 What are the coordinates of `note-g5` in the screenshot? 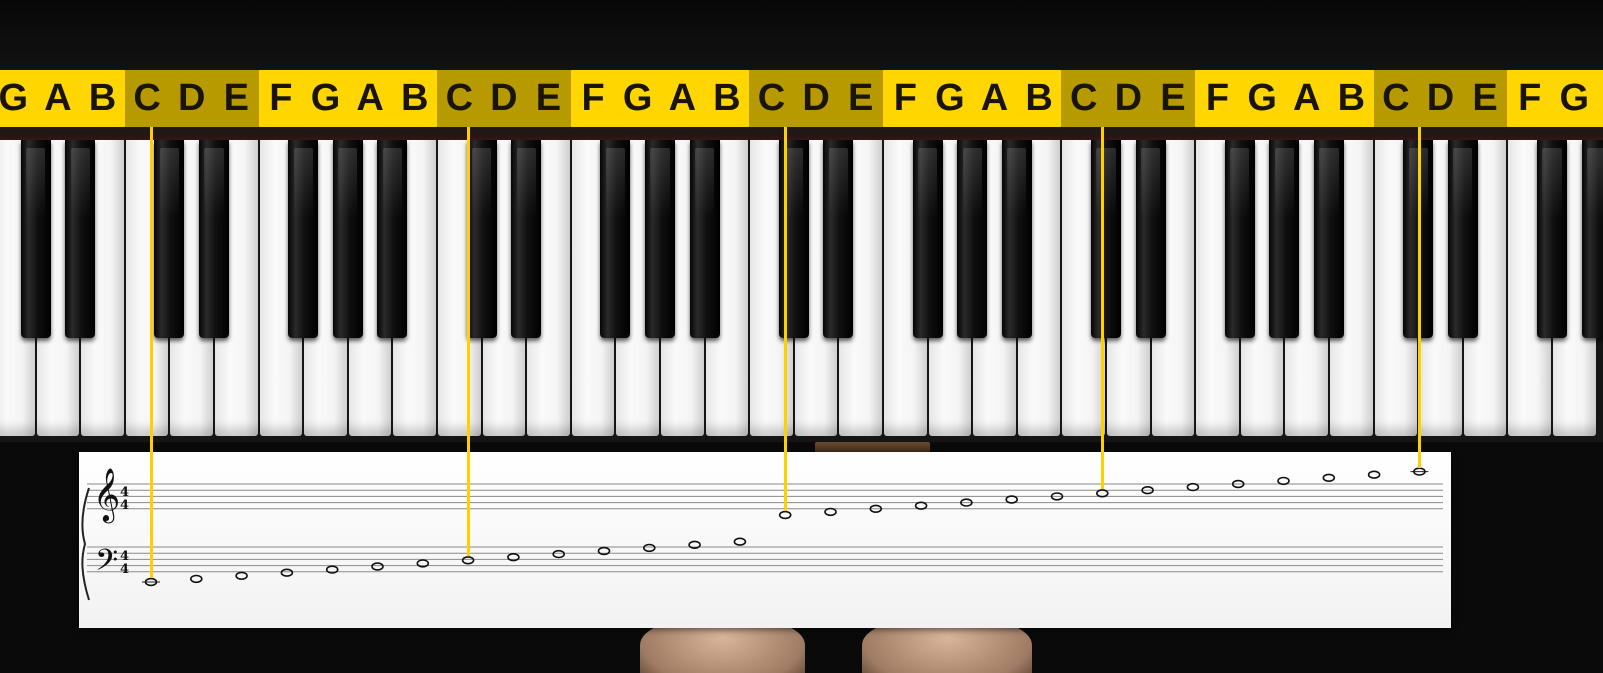 It's located at (1283, 481).